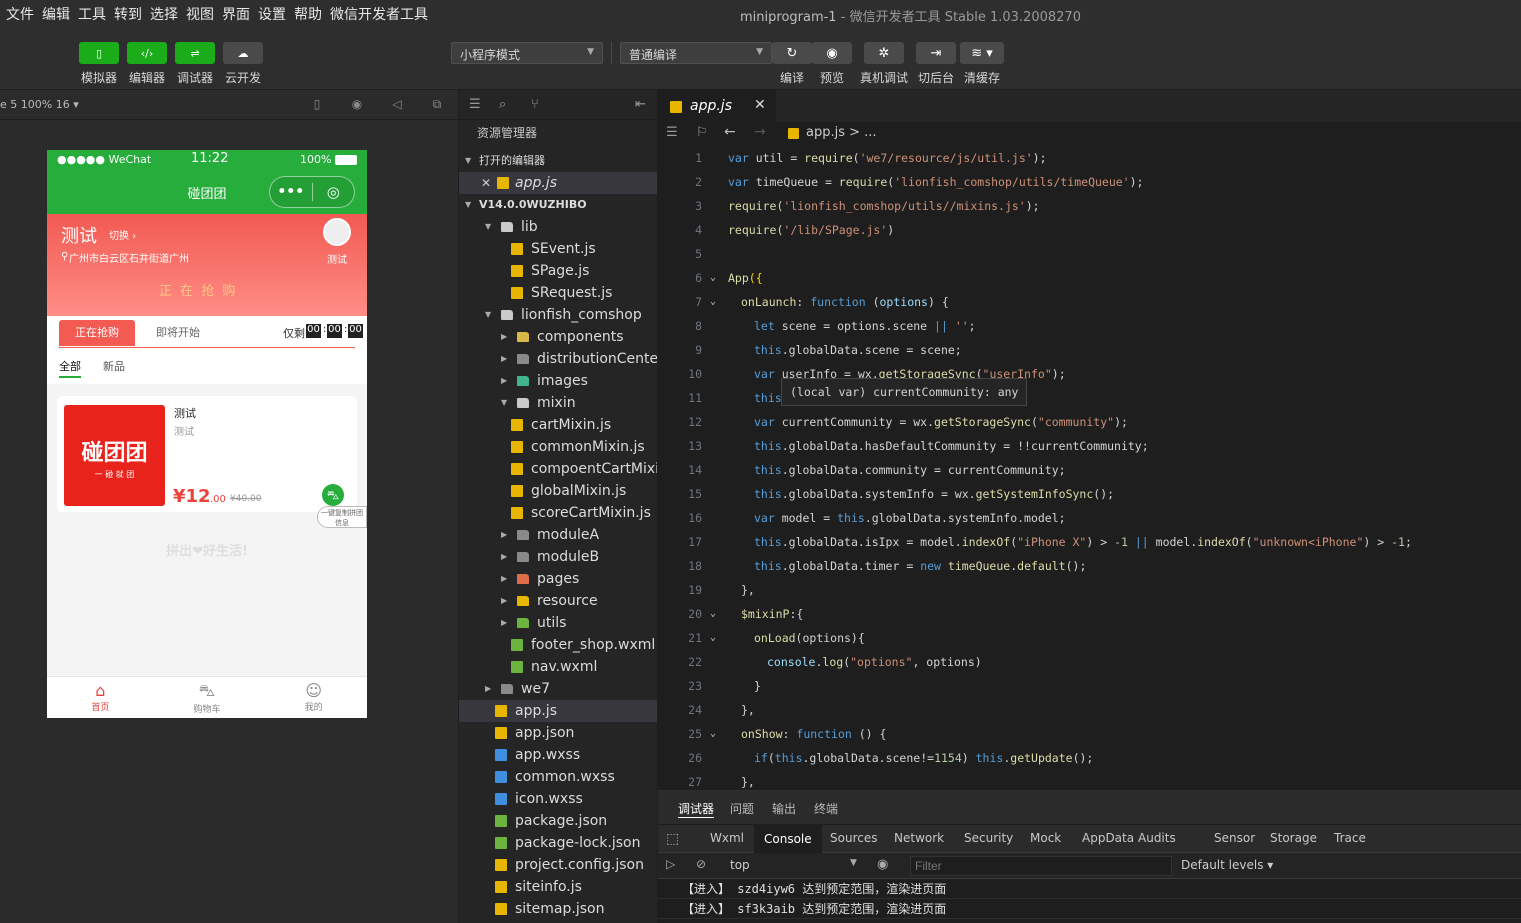  What do you see at coordinates (291, 192) in the screenshot?
I see `more-icon: •••` at bounding box center [291, 192].